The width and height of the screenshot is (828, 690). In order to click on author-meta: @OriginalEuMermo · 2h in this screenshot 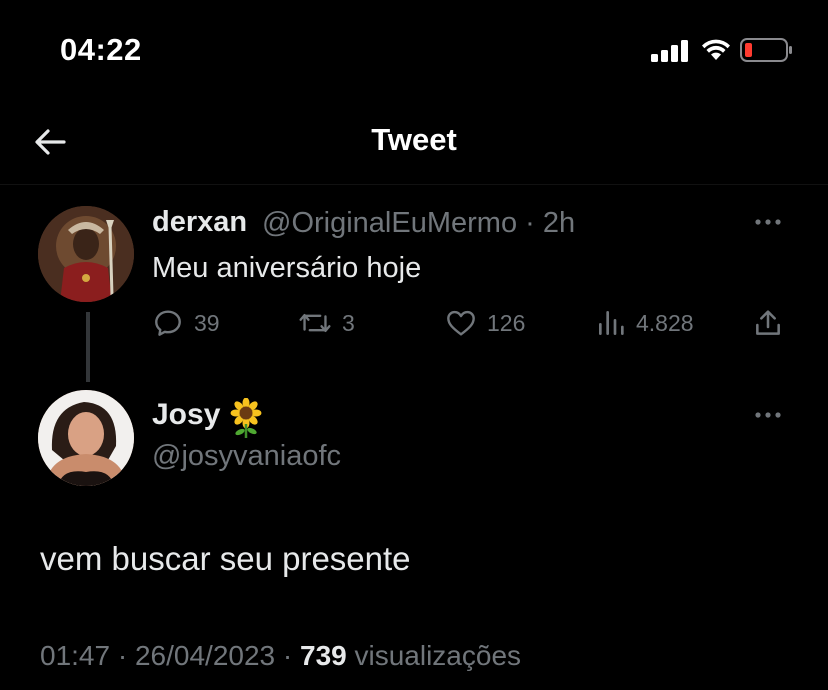, I will do `click(418, 223)`.